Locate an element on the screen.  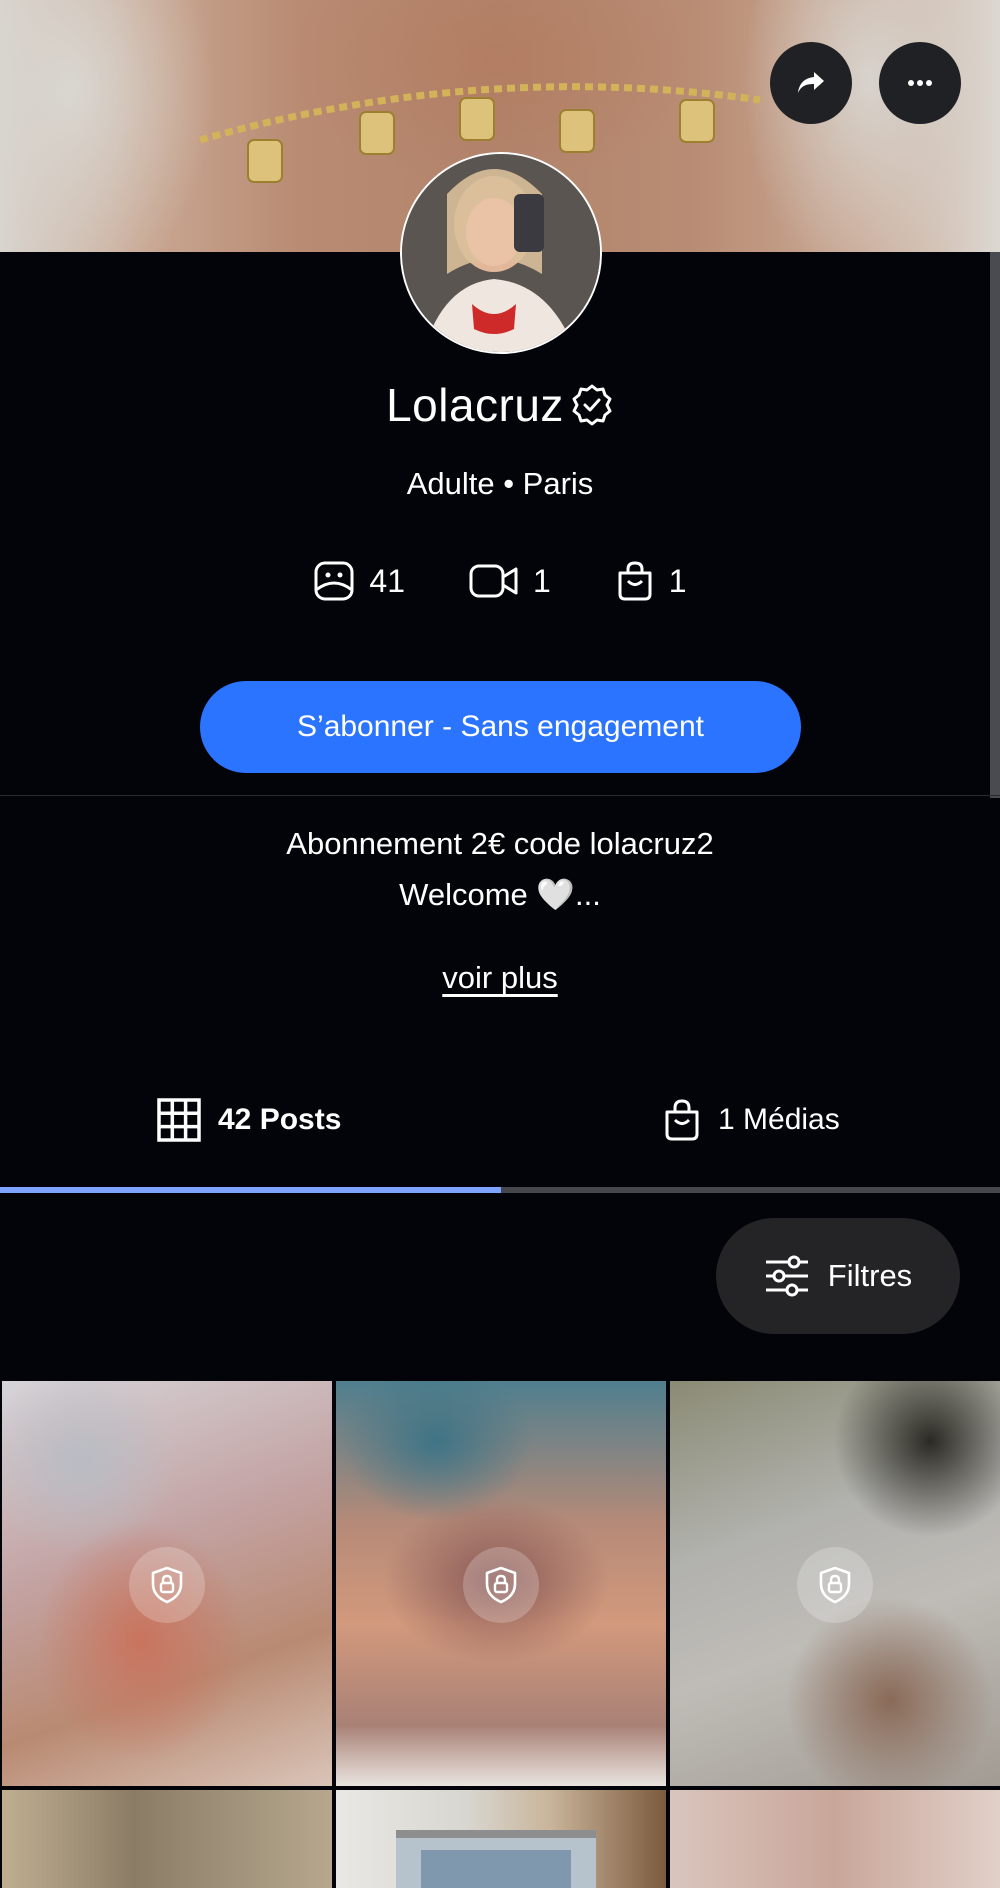
more-dots-icon is located at coordinates (920, 83).